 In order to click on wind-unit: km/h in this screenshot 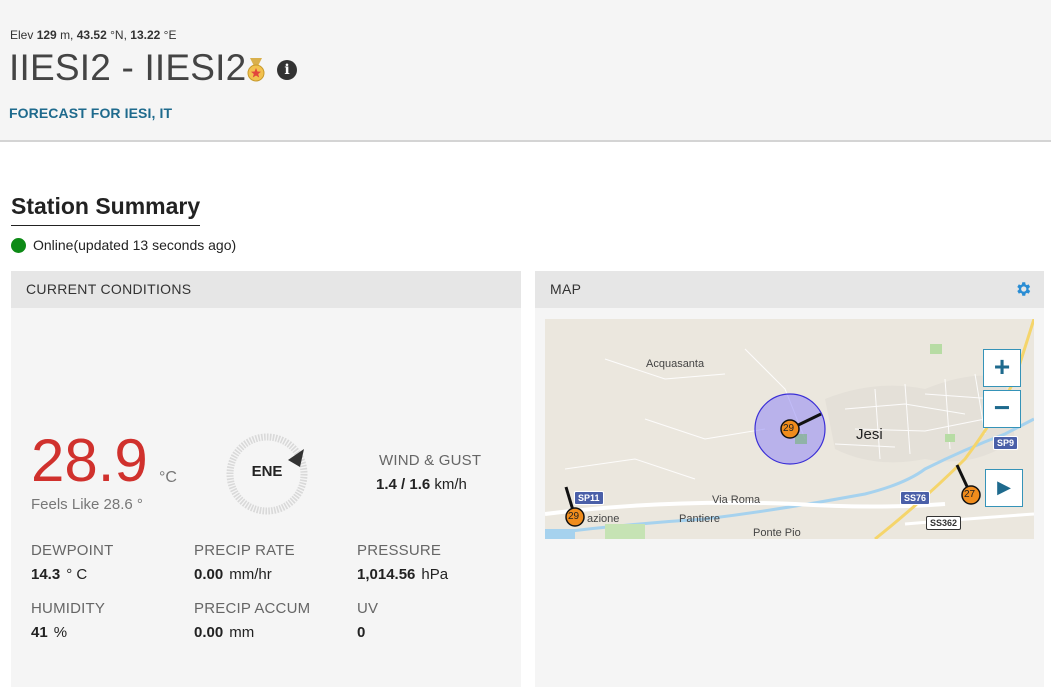, I will do `click(450, 484)`.